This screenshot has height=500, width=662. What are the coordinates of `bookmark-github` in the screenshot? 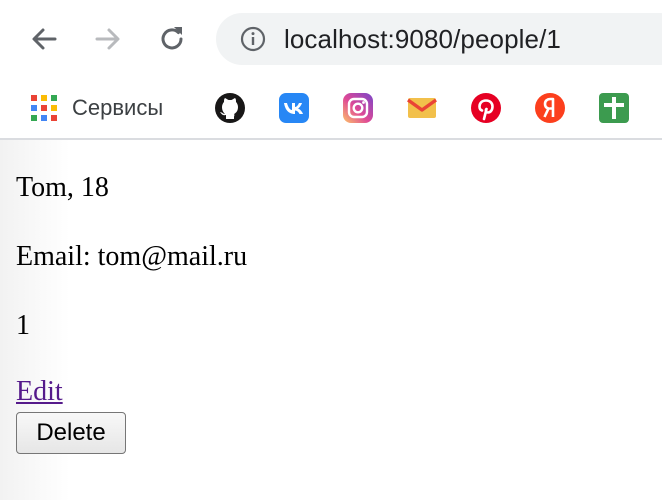 It's located at (230, 108).